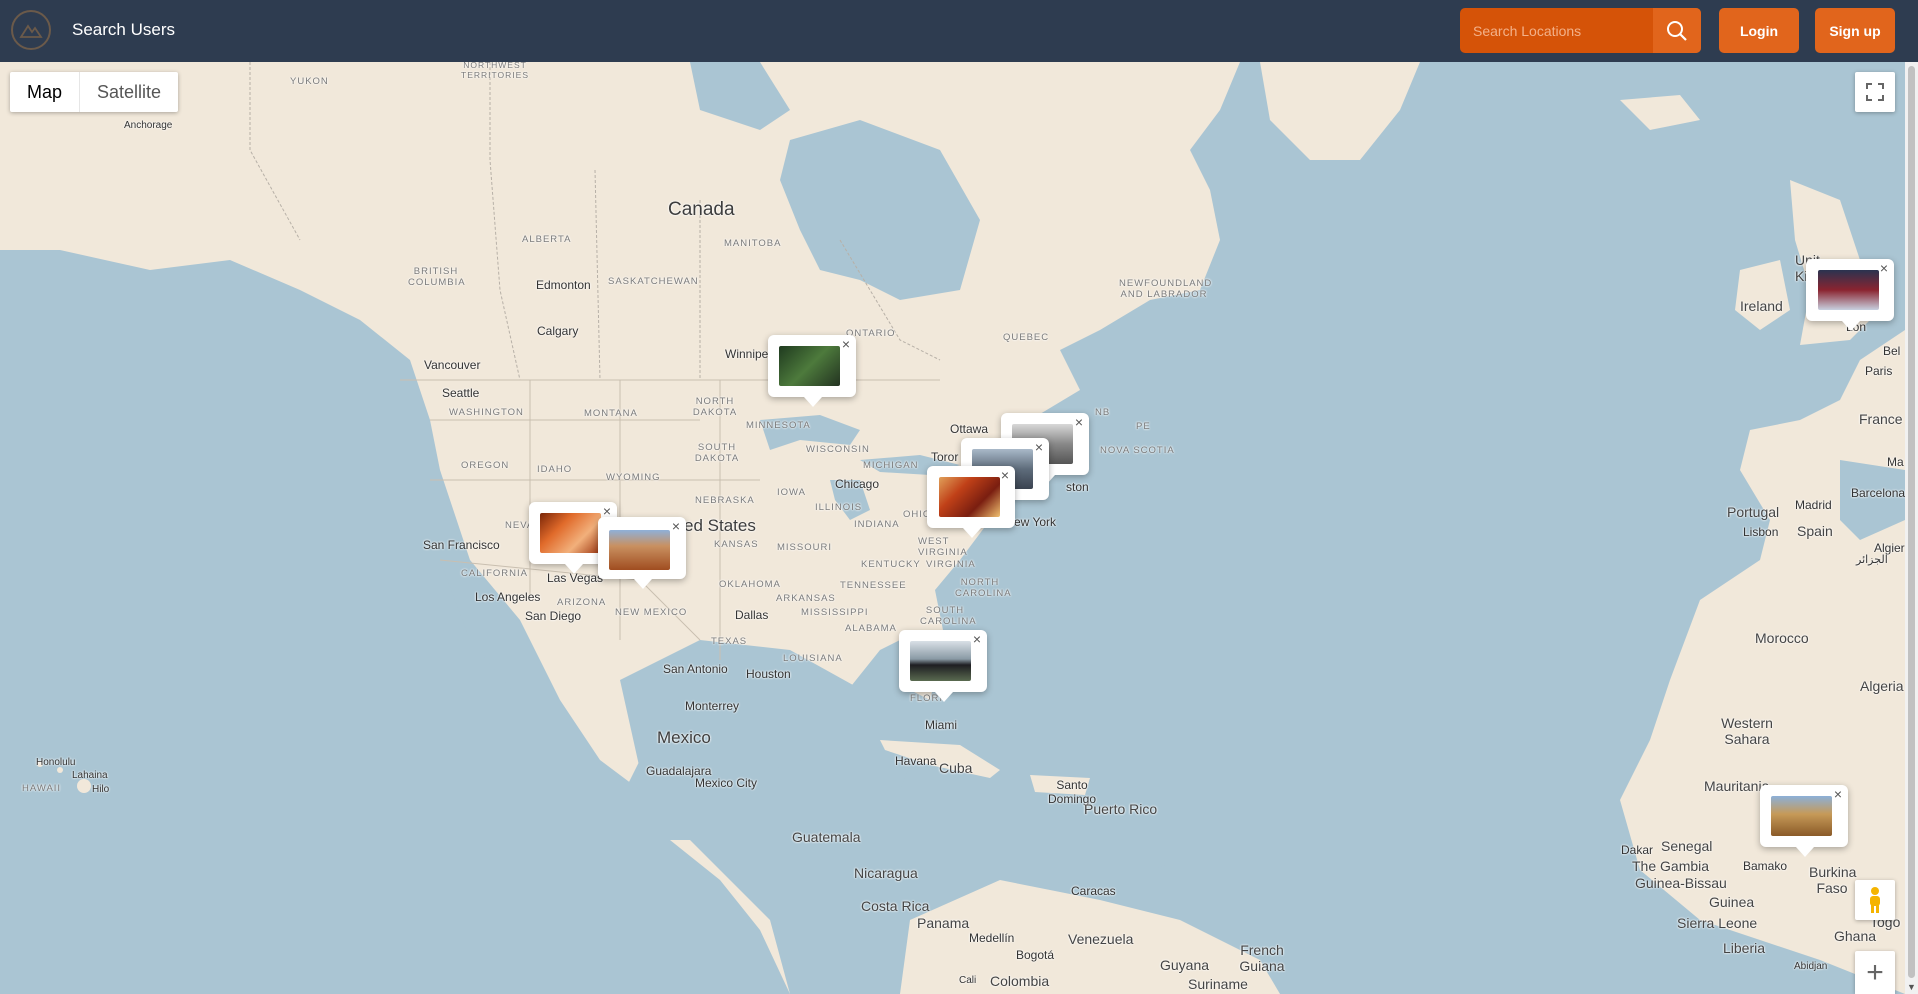  Describe the element at coordinates (1813, 505) in the screenshot. I see `label-madrid: Madrid` at that location.